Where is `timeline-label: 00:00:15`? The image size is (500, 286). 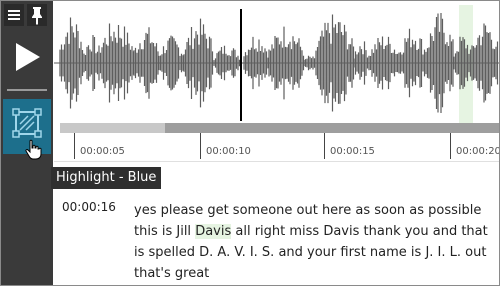 timeline-label: 00:00:15 is located at coordinates (352, 151).